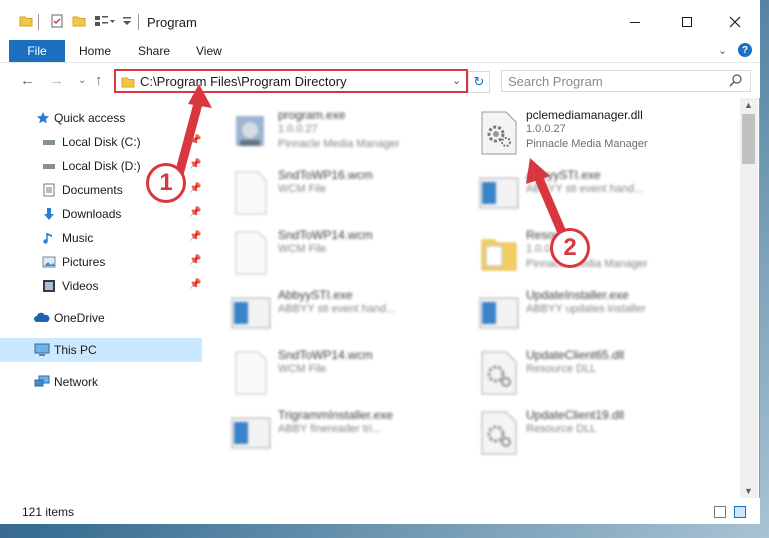  Describe the element at coordinates (99, 80) in the screenshot. I see `up-arrow-icon: ↑` at that location.